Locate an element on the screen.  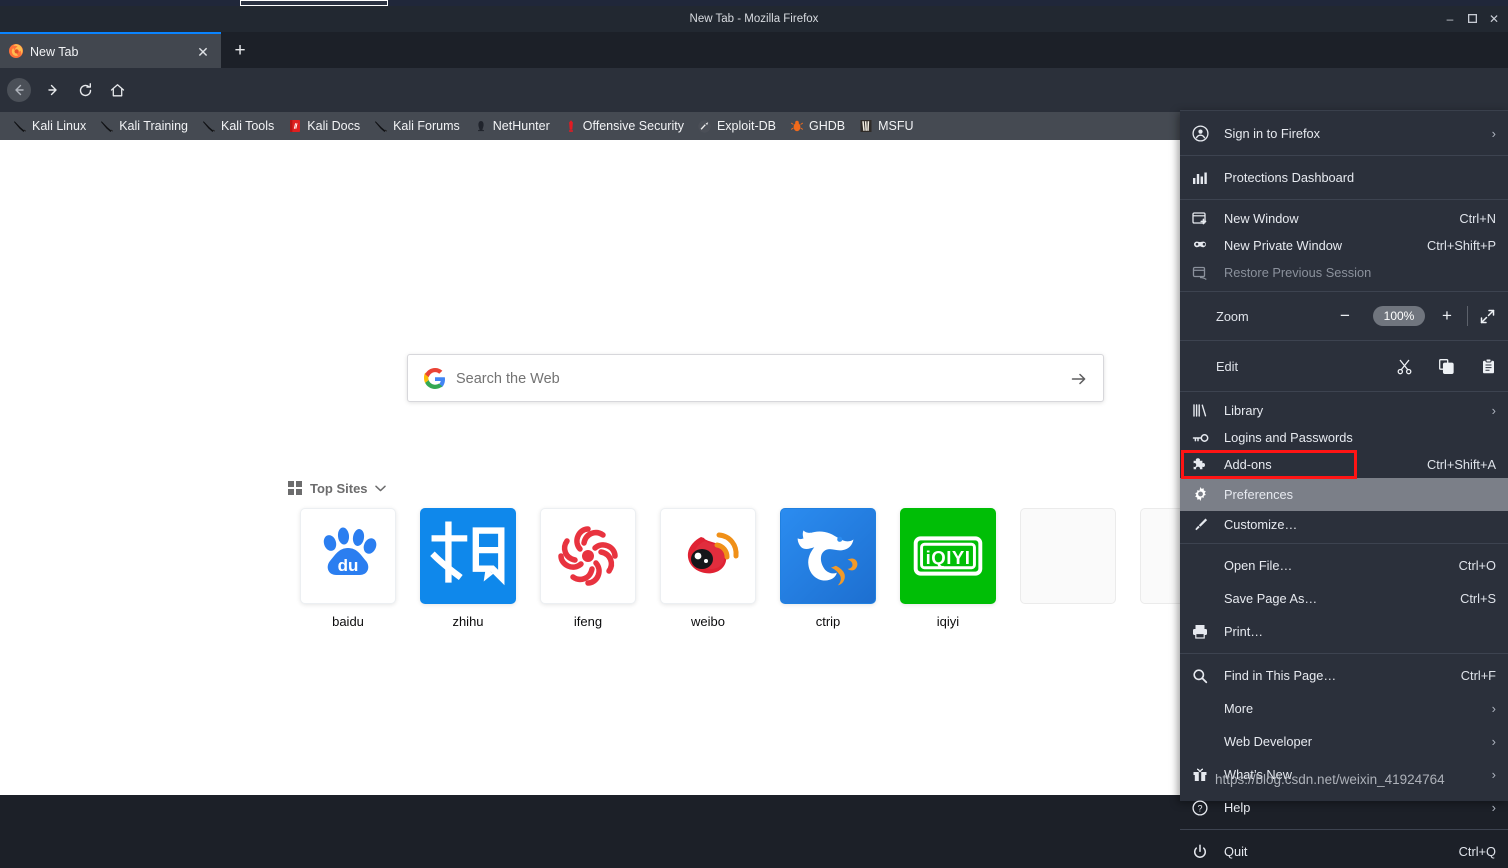
menu-item-preferences: Preferences is located at coordinates (1344, 494).